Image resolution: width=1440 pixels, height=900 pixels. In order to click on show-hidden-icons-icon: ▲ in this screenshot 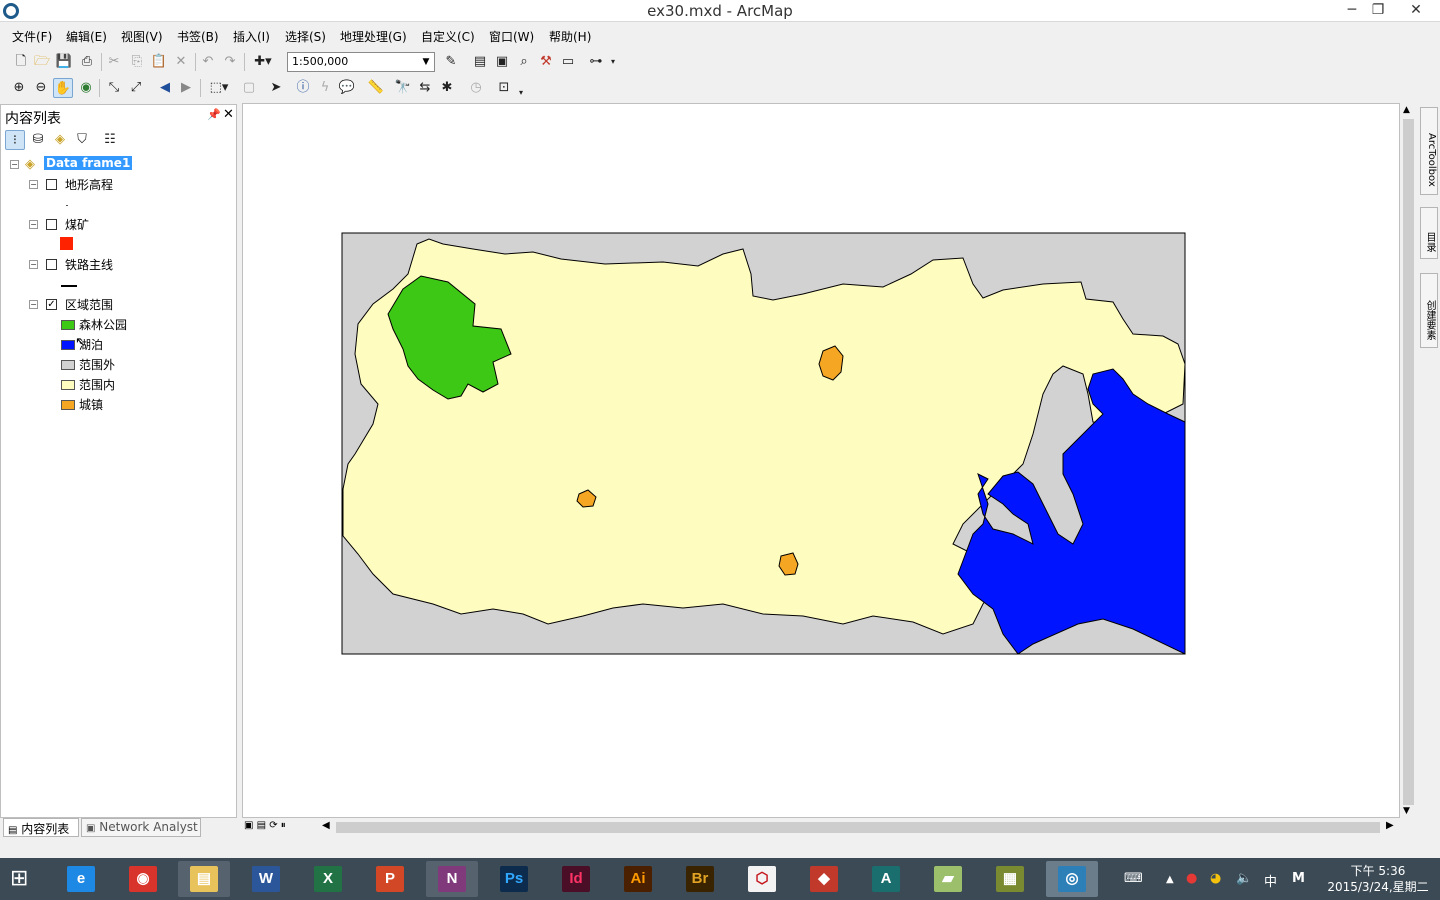, I will do `click(1170, 879)`.